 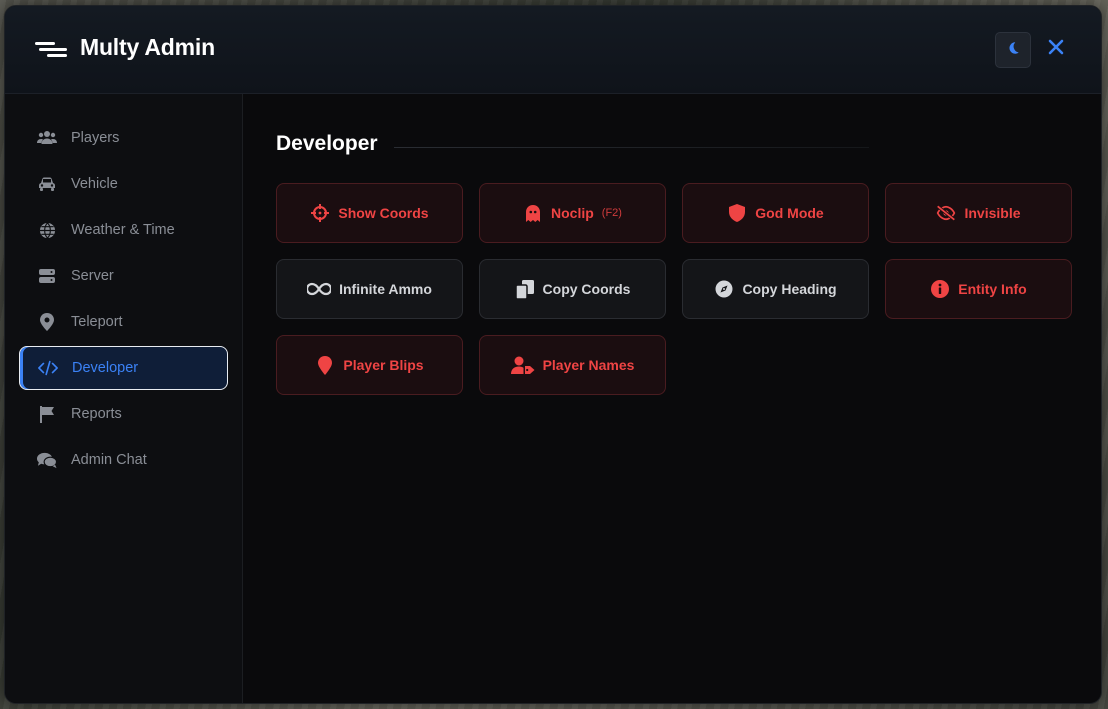 What do you see at coordinates (320, 213) in the screenshot?
I see `crosshair-icon` at bounding box center [320, 213].